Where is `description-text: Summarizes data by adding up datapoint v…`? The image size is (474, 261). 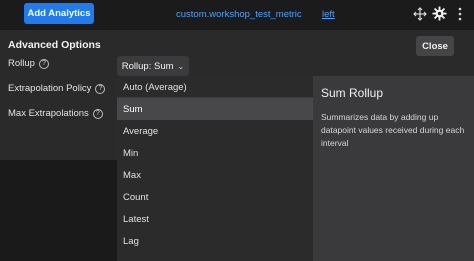
description-text: Summarizes data by adding up datapoint v… is located at coordinates (393, 130).